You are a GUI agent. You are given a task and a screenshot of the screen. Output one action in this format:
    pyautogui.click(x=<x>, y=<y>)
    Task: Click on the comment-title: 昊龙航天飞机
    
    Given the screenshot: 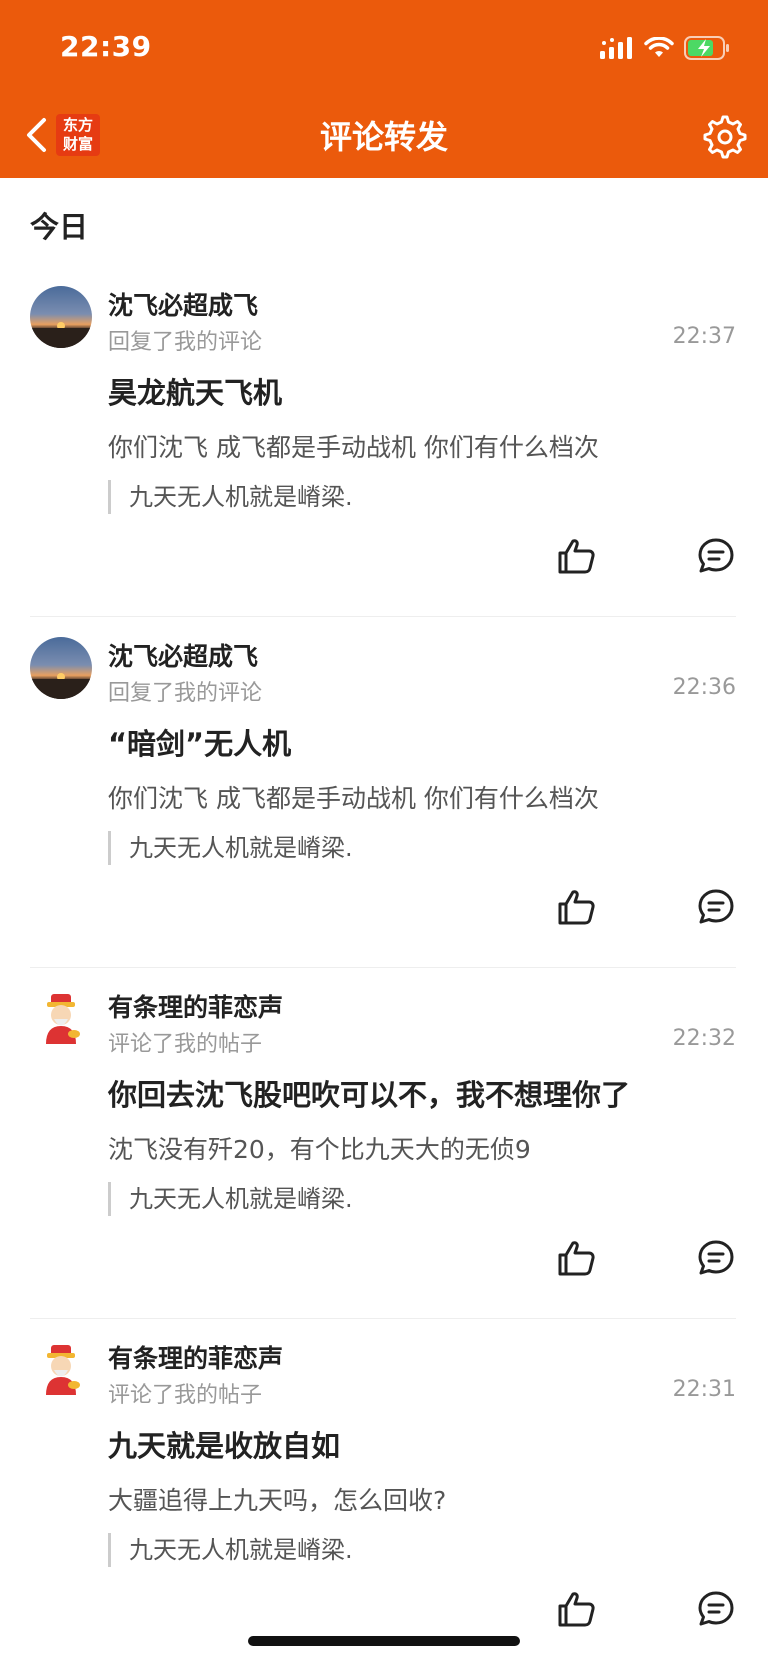 What is the action you would take?
    pyautogui.click(x=195, y=391)
    